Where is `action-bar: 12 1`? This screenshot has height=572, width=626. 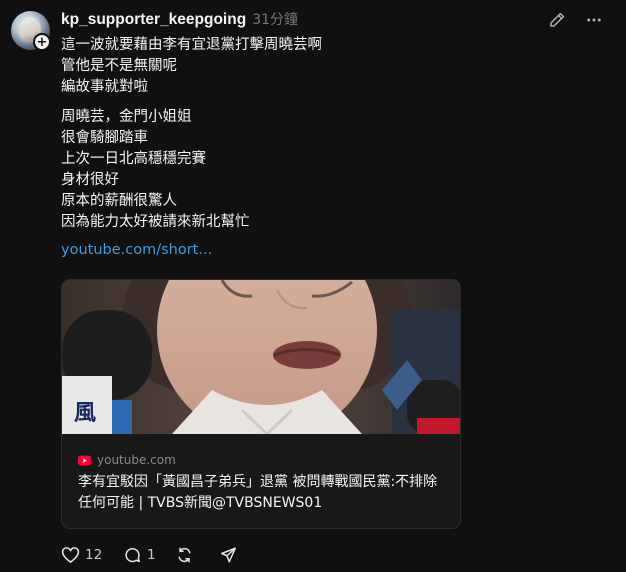
action-bar: 12 1 is located at coordinates (149, 555).